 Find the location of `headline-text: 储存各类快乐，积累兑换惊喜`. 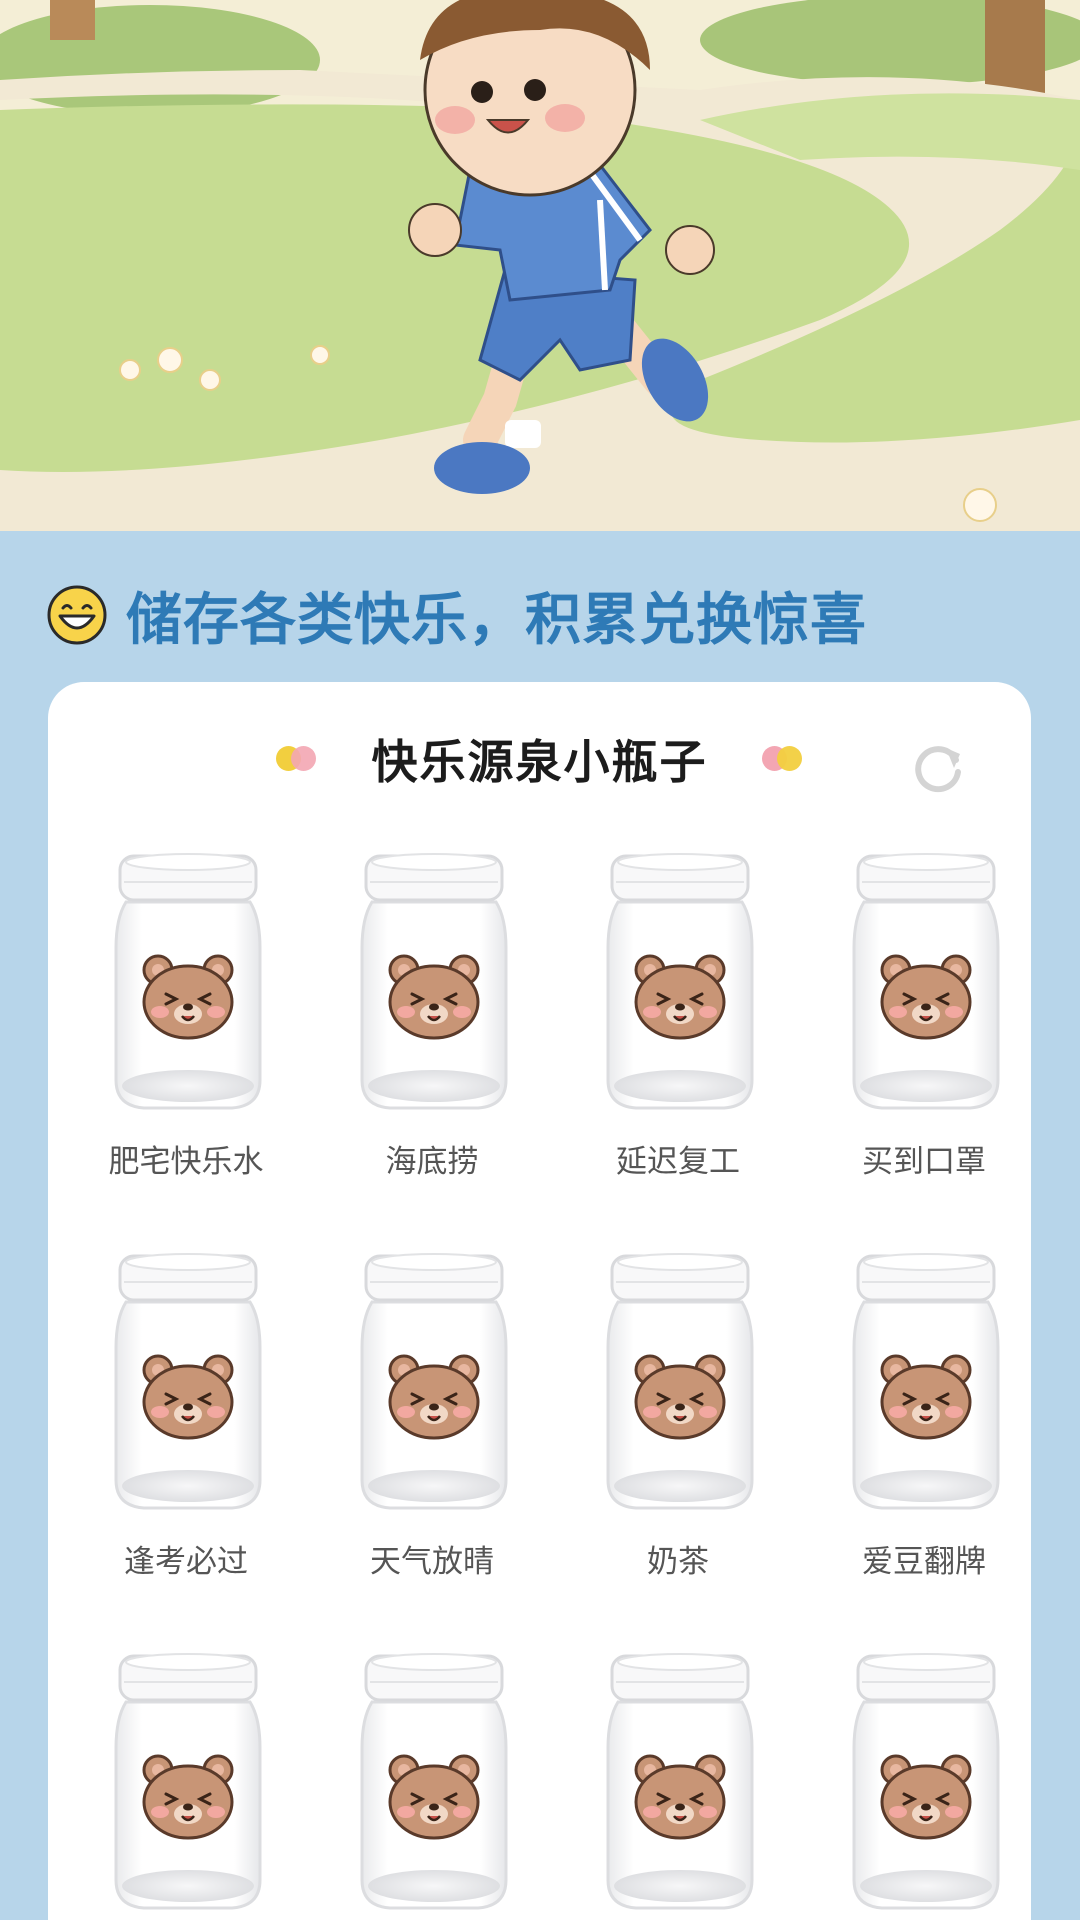

headline-text: 储存各类快乐，积累兑换惊喜 is located at coordinates (496, 620).